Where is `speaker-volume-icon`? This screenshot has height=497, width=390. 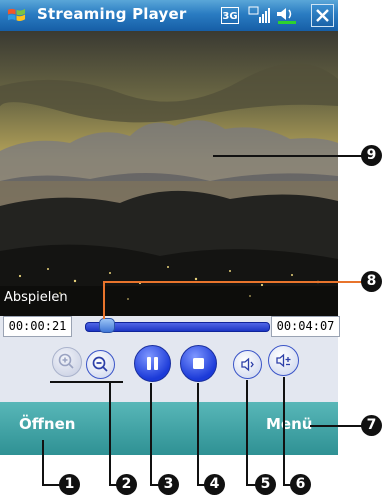
speaker-volume-icon is located at coordinates (287, 15).